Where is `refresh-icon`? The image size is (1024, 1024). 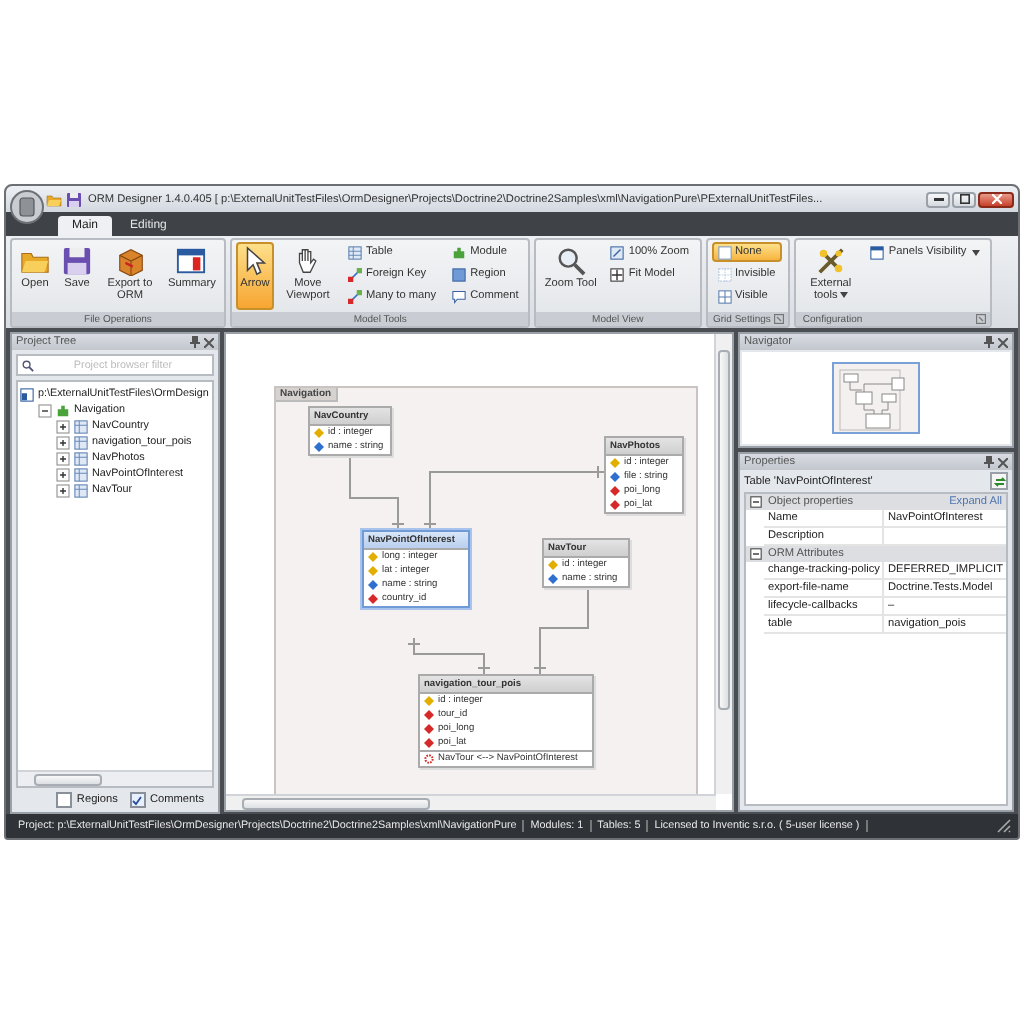 refresh-icon is located at coordinates (999, 481).